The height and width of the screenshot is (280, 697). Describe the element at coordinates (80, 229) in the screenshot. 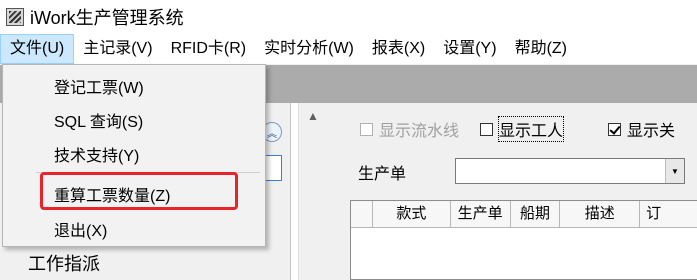

I see `menu-item-exit: 退出(X)` at that location.